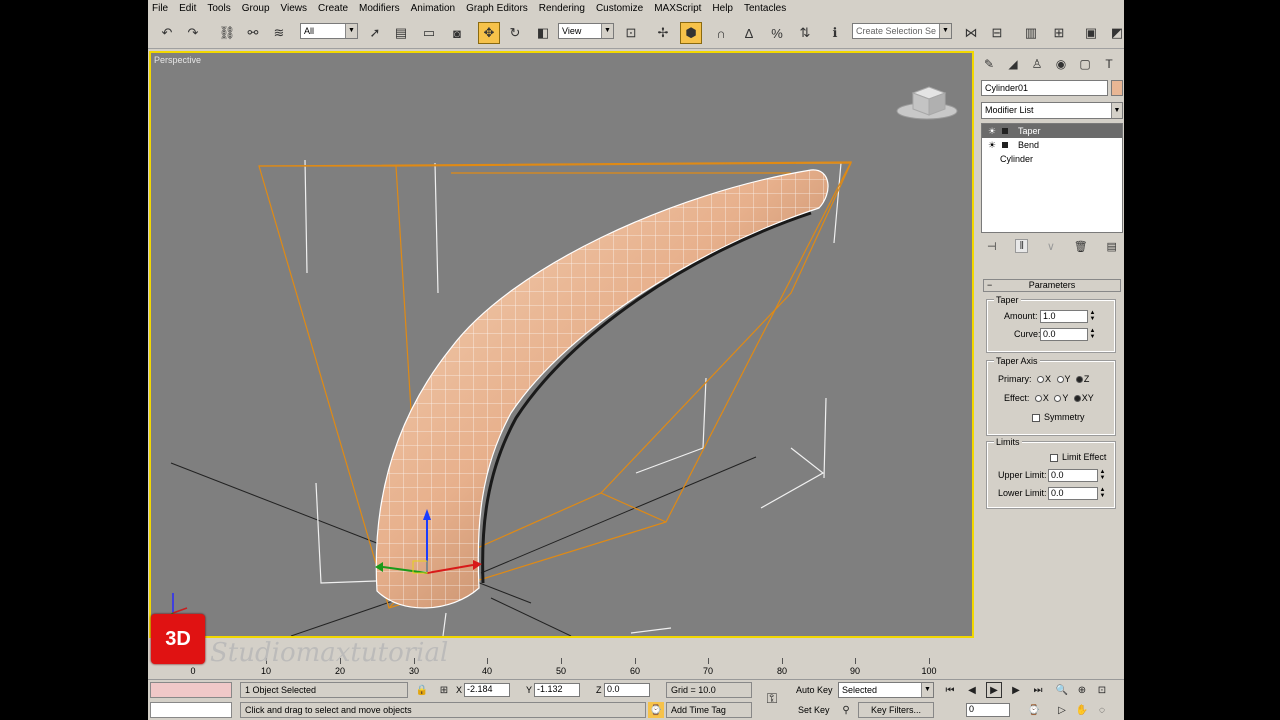  I want to click on primary-y-radio, so click(1060, 380).